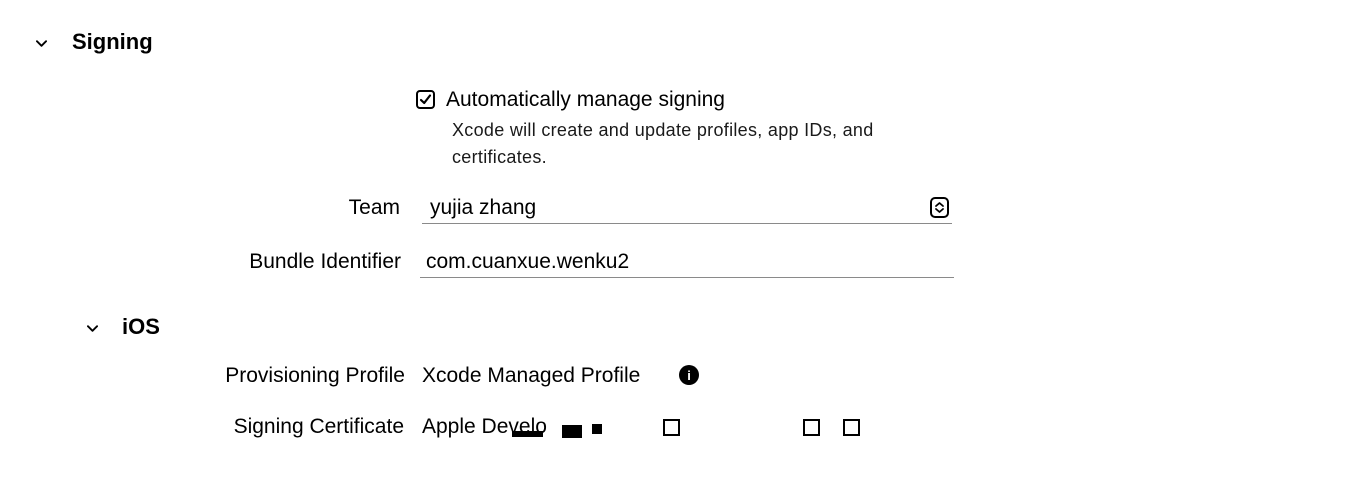 This screenshot has height=478, width=1368. What do you see at coordinates (374, 207) in the screenshot?
I see `team-label: Team` at bounding box center [374, 207].